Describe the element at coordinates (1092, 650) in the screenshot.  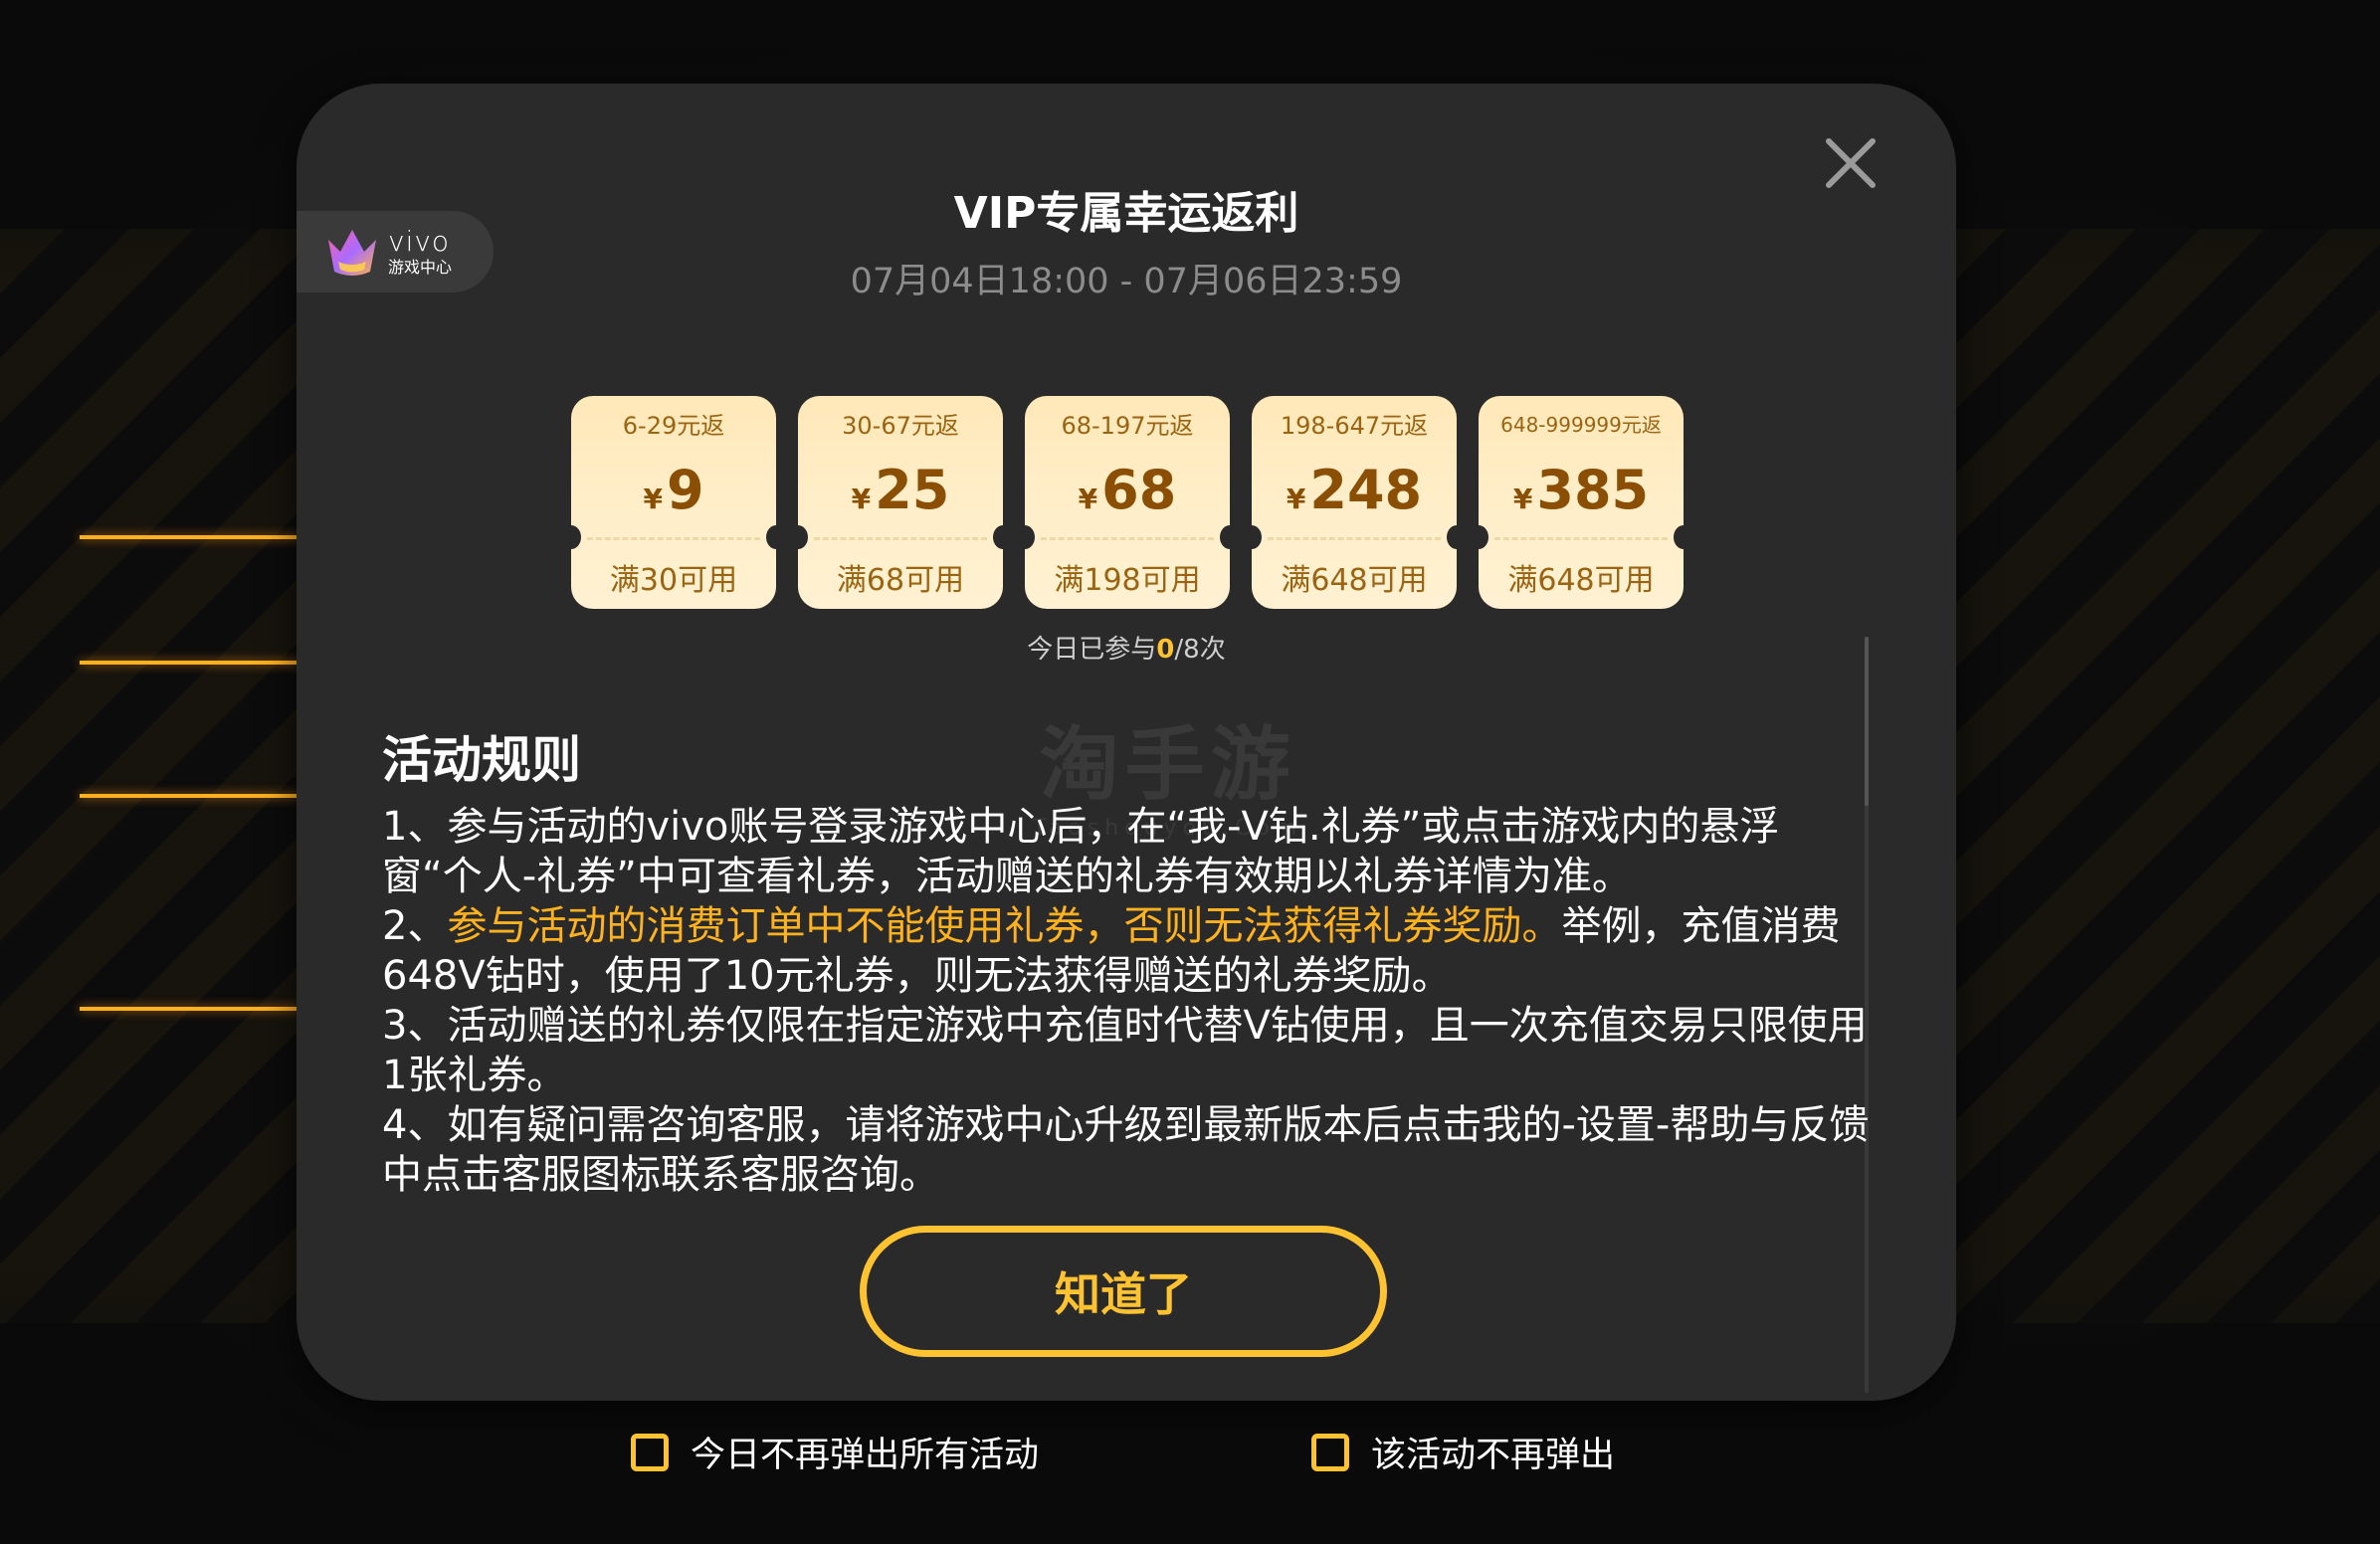
I see `participation-prefix: 今日已参与` at that location.